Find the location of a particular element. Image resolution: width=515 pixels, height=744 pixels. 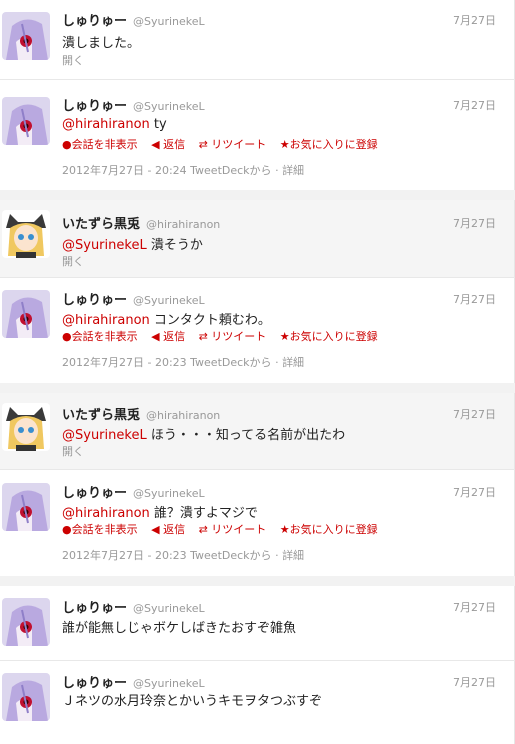

tweet-text: @hirahiranon コンタクト頼むわ。 is located at coordinates (166, 320).